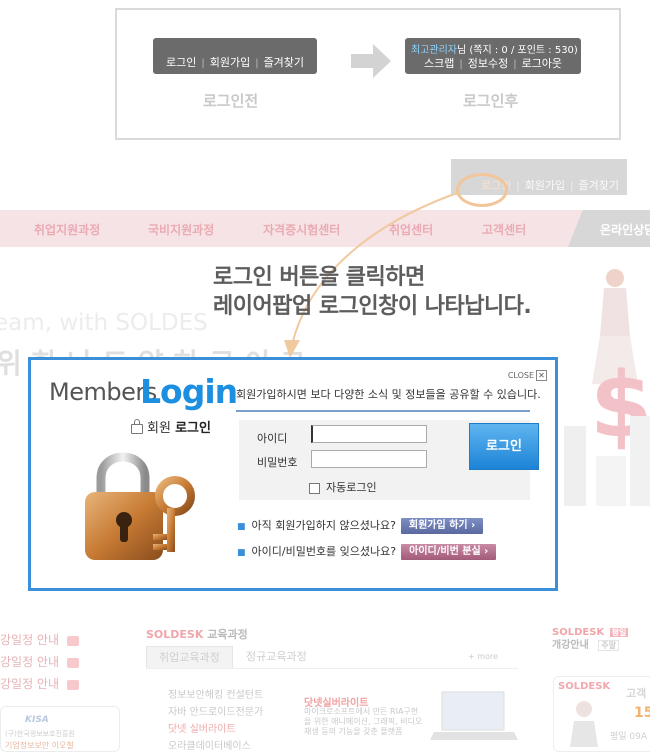 Image resolution: width=650 pixels, height=752 pixels. I want to click on kisa-banner: KISA (구)한국정보보호진흥원 기업정보보안 이오철, so click(60, 729).